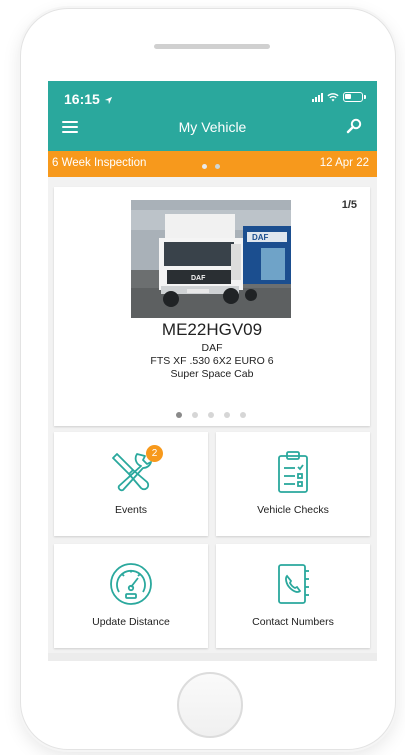 This screenshot has width=405, height=755. What do you see at coordinates (212, 348) in the screenshot?
I see `vehicle-make: DAF` at bounding box center [212, 348].